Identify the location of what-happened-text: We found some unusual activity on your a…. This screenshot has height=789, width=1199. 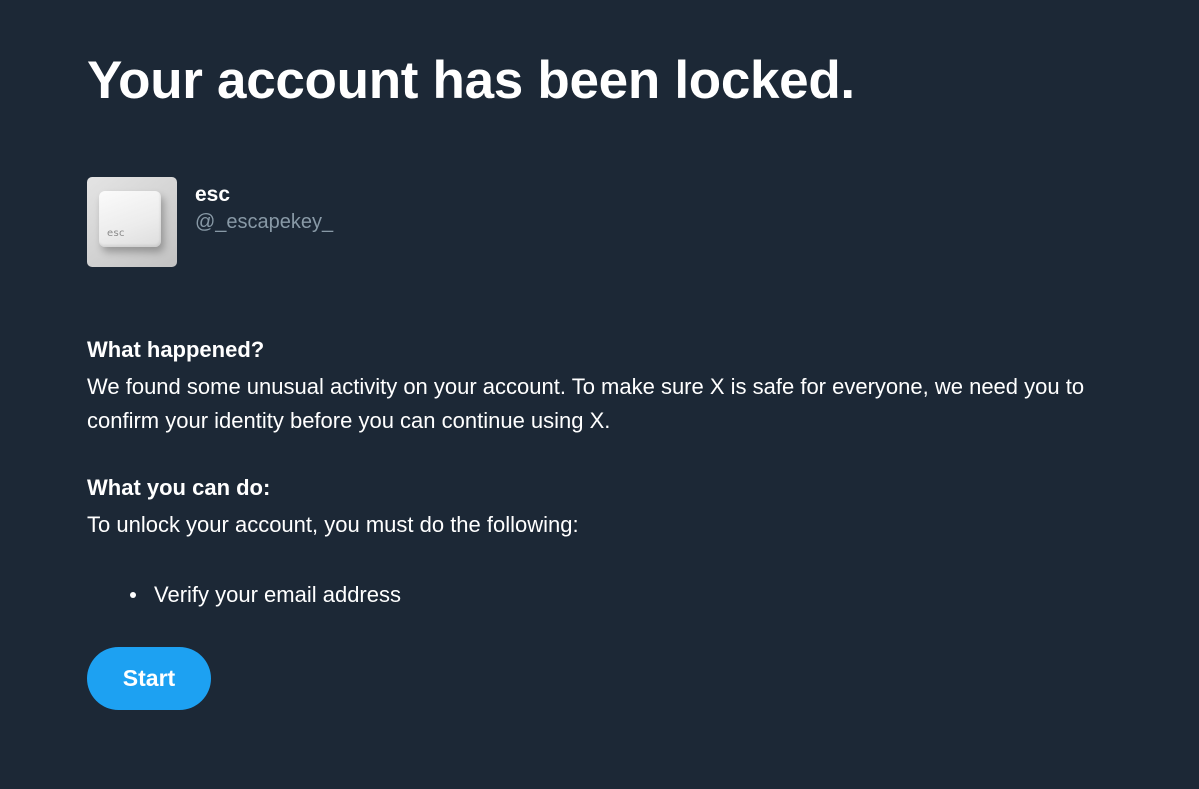
(586, 403).